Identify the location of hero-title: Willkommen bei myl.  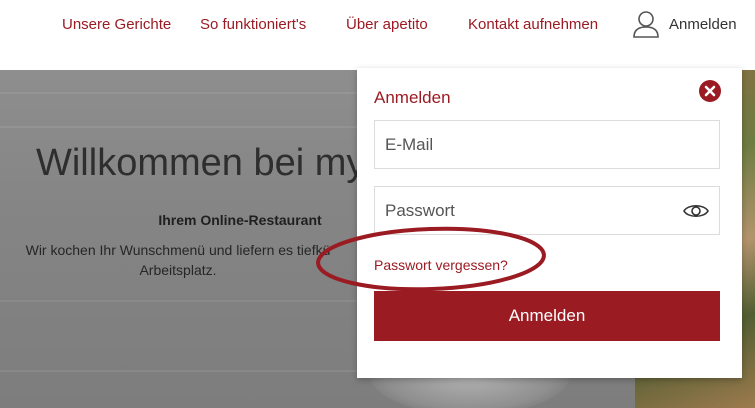
(205, 163).